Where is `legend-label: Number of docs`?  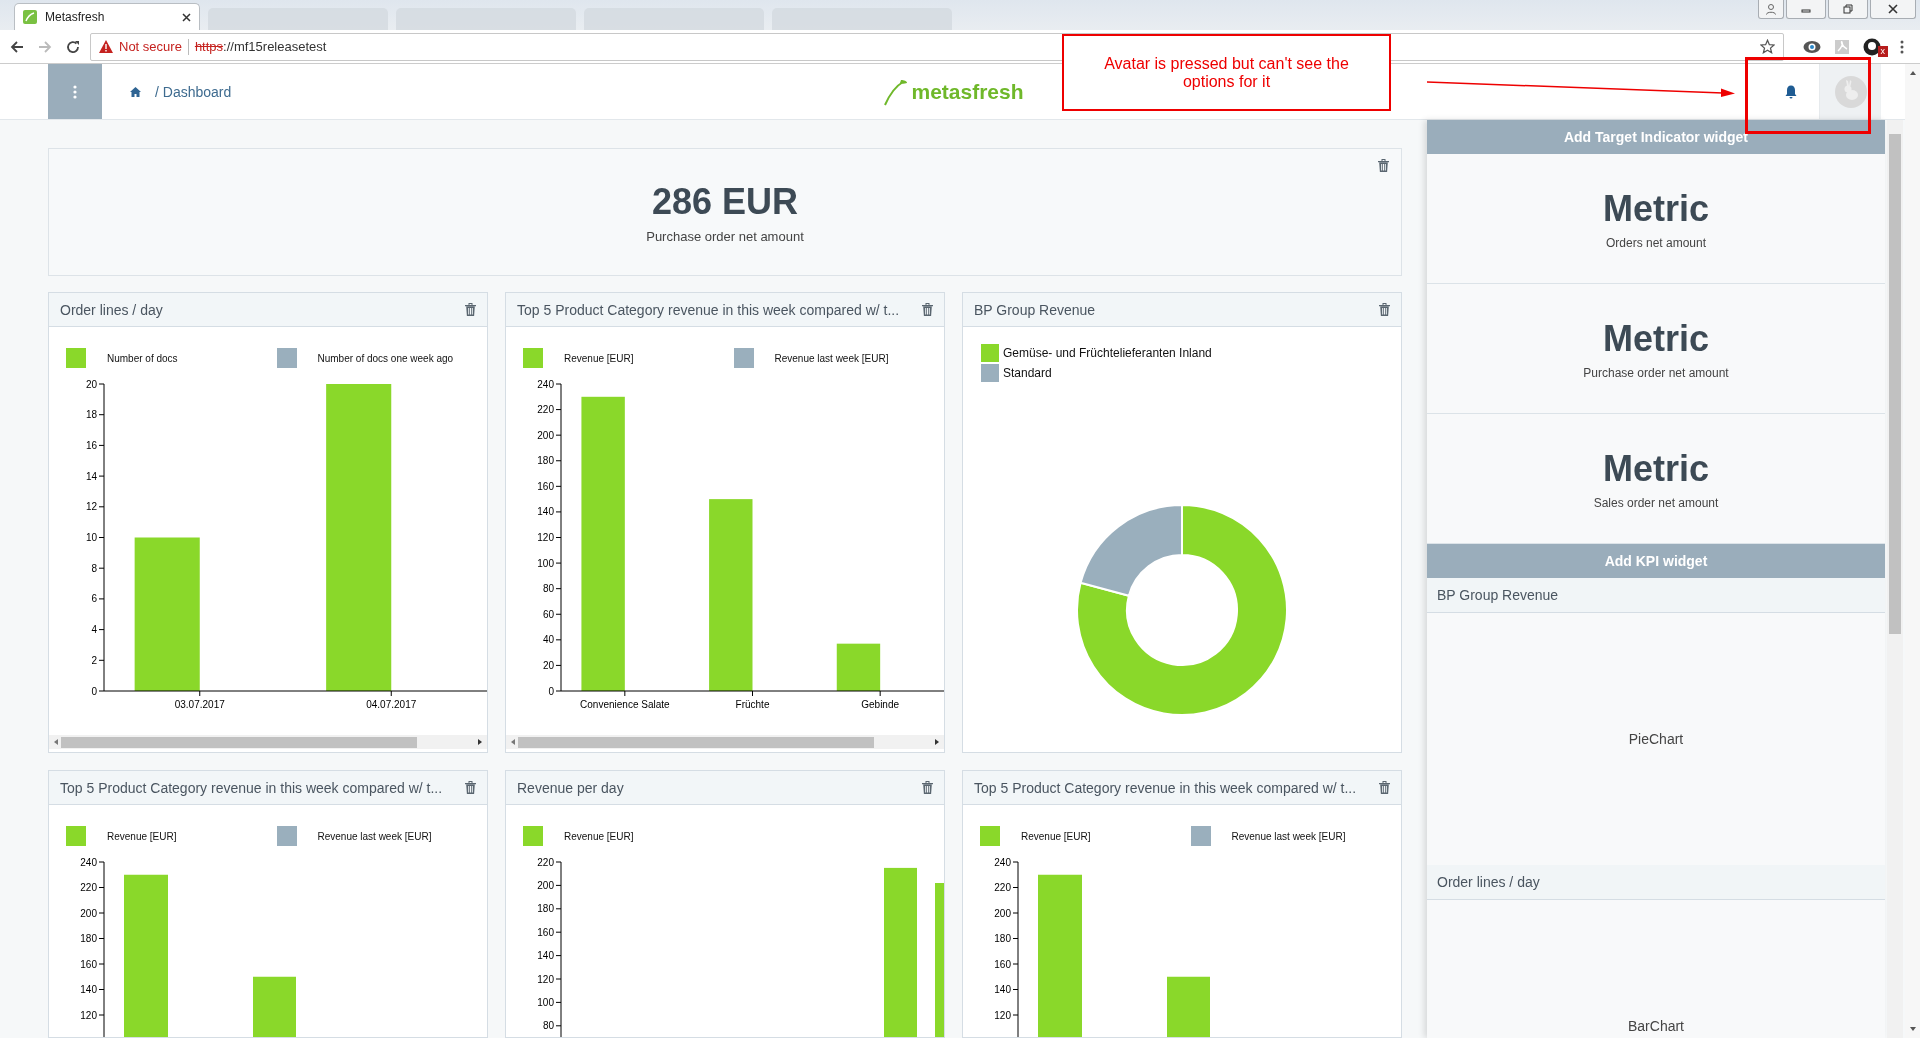 legend-label: Number of docs is located at coordinates (142, 358).